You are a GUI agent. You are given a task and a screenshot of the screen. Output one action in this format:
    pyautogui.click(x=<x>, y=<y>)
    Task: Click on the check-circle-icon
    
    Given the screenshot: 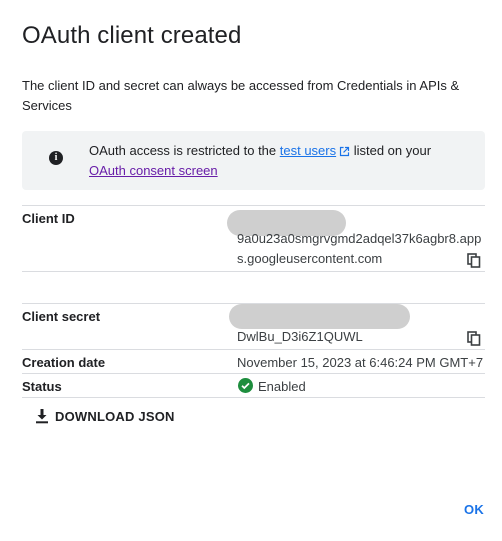 What is the action you would take?
    pyautogui.click(x=245, y=385)
    